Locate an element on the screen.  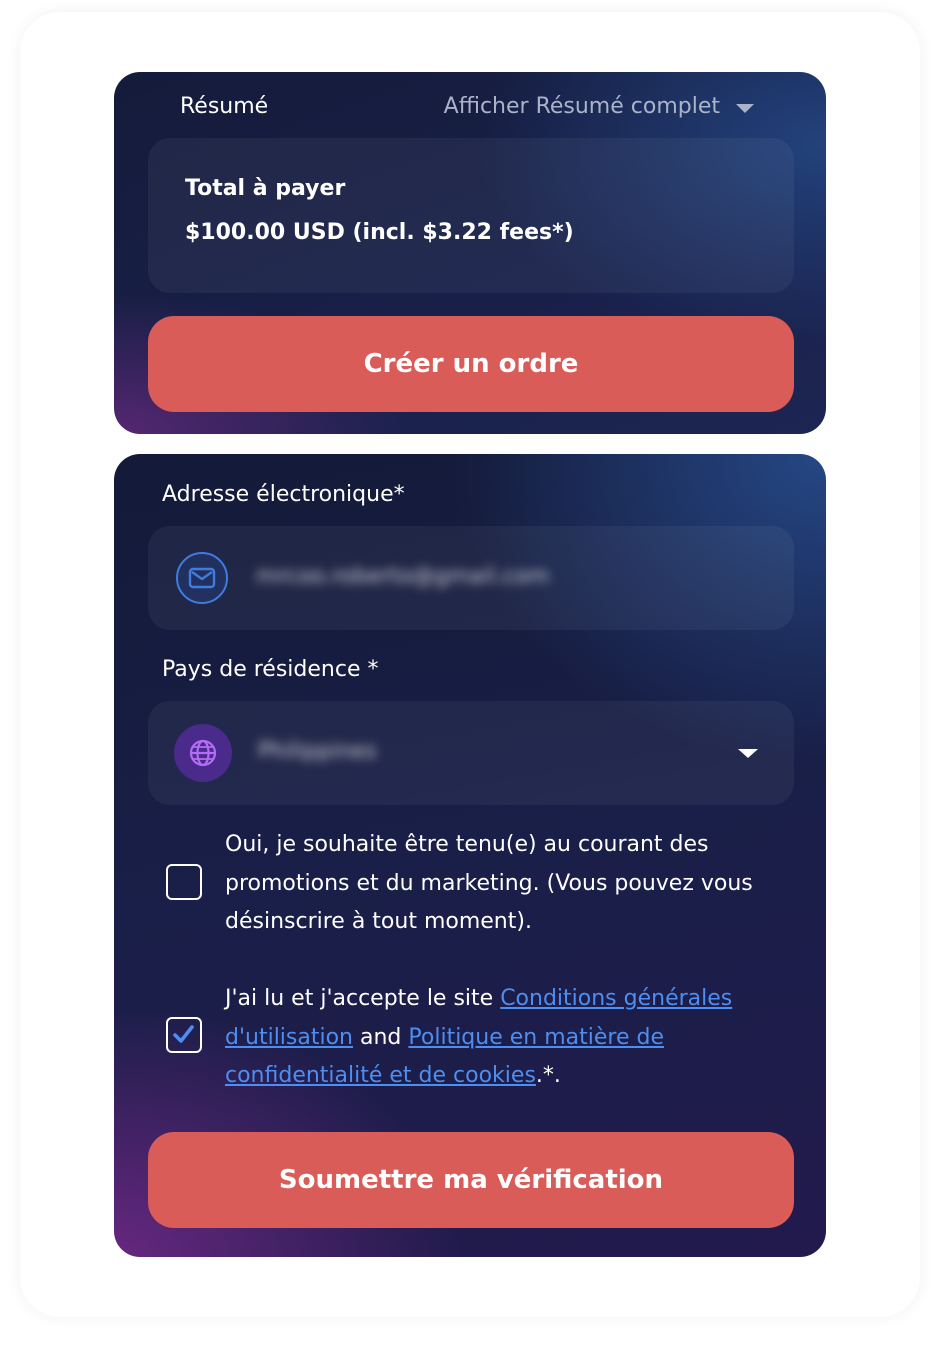
terms-checkbox is located at coordinates (184, 1035).